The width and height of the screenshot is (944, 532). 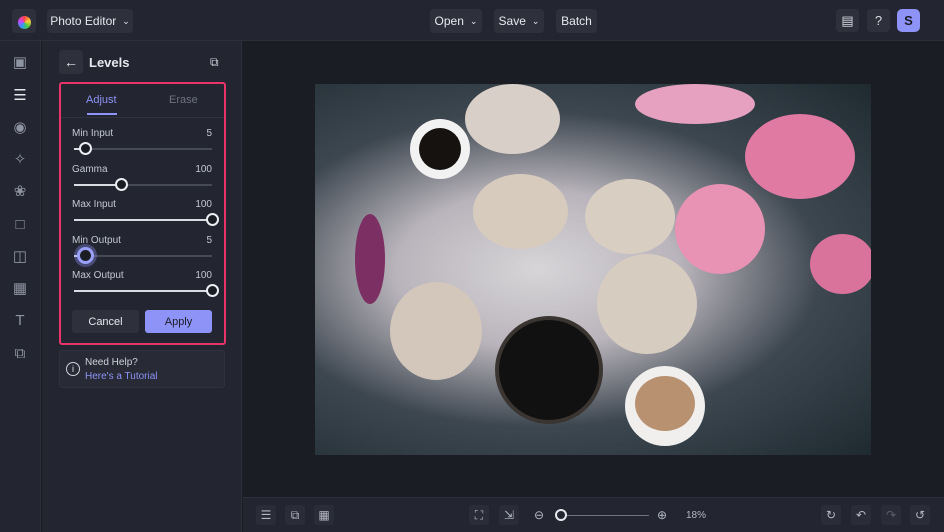 What do you see at coordinates (121, 376) in the screenshot?
I see `tutorial-link: Here's a Tutorial` at bounding box center [121, 376].